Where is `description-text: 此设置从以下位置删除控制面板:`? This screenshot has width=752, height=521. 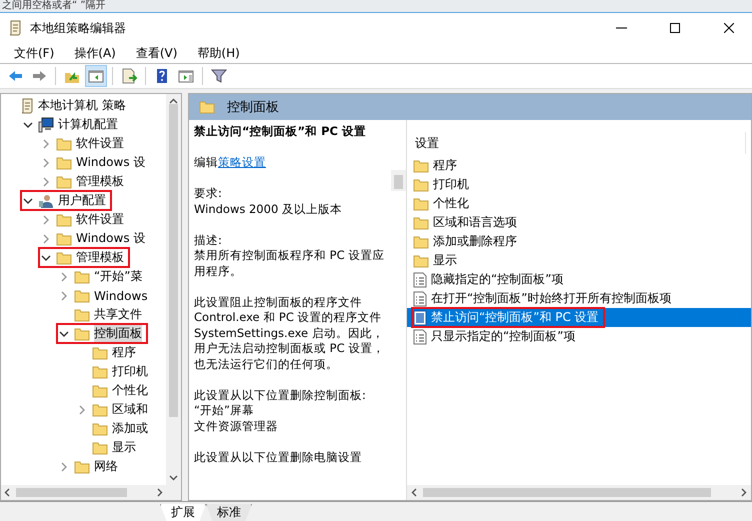 description-text: 此设置从以下位置删除控制面板: is located at coordinates (280, 395).